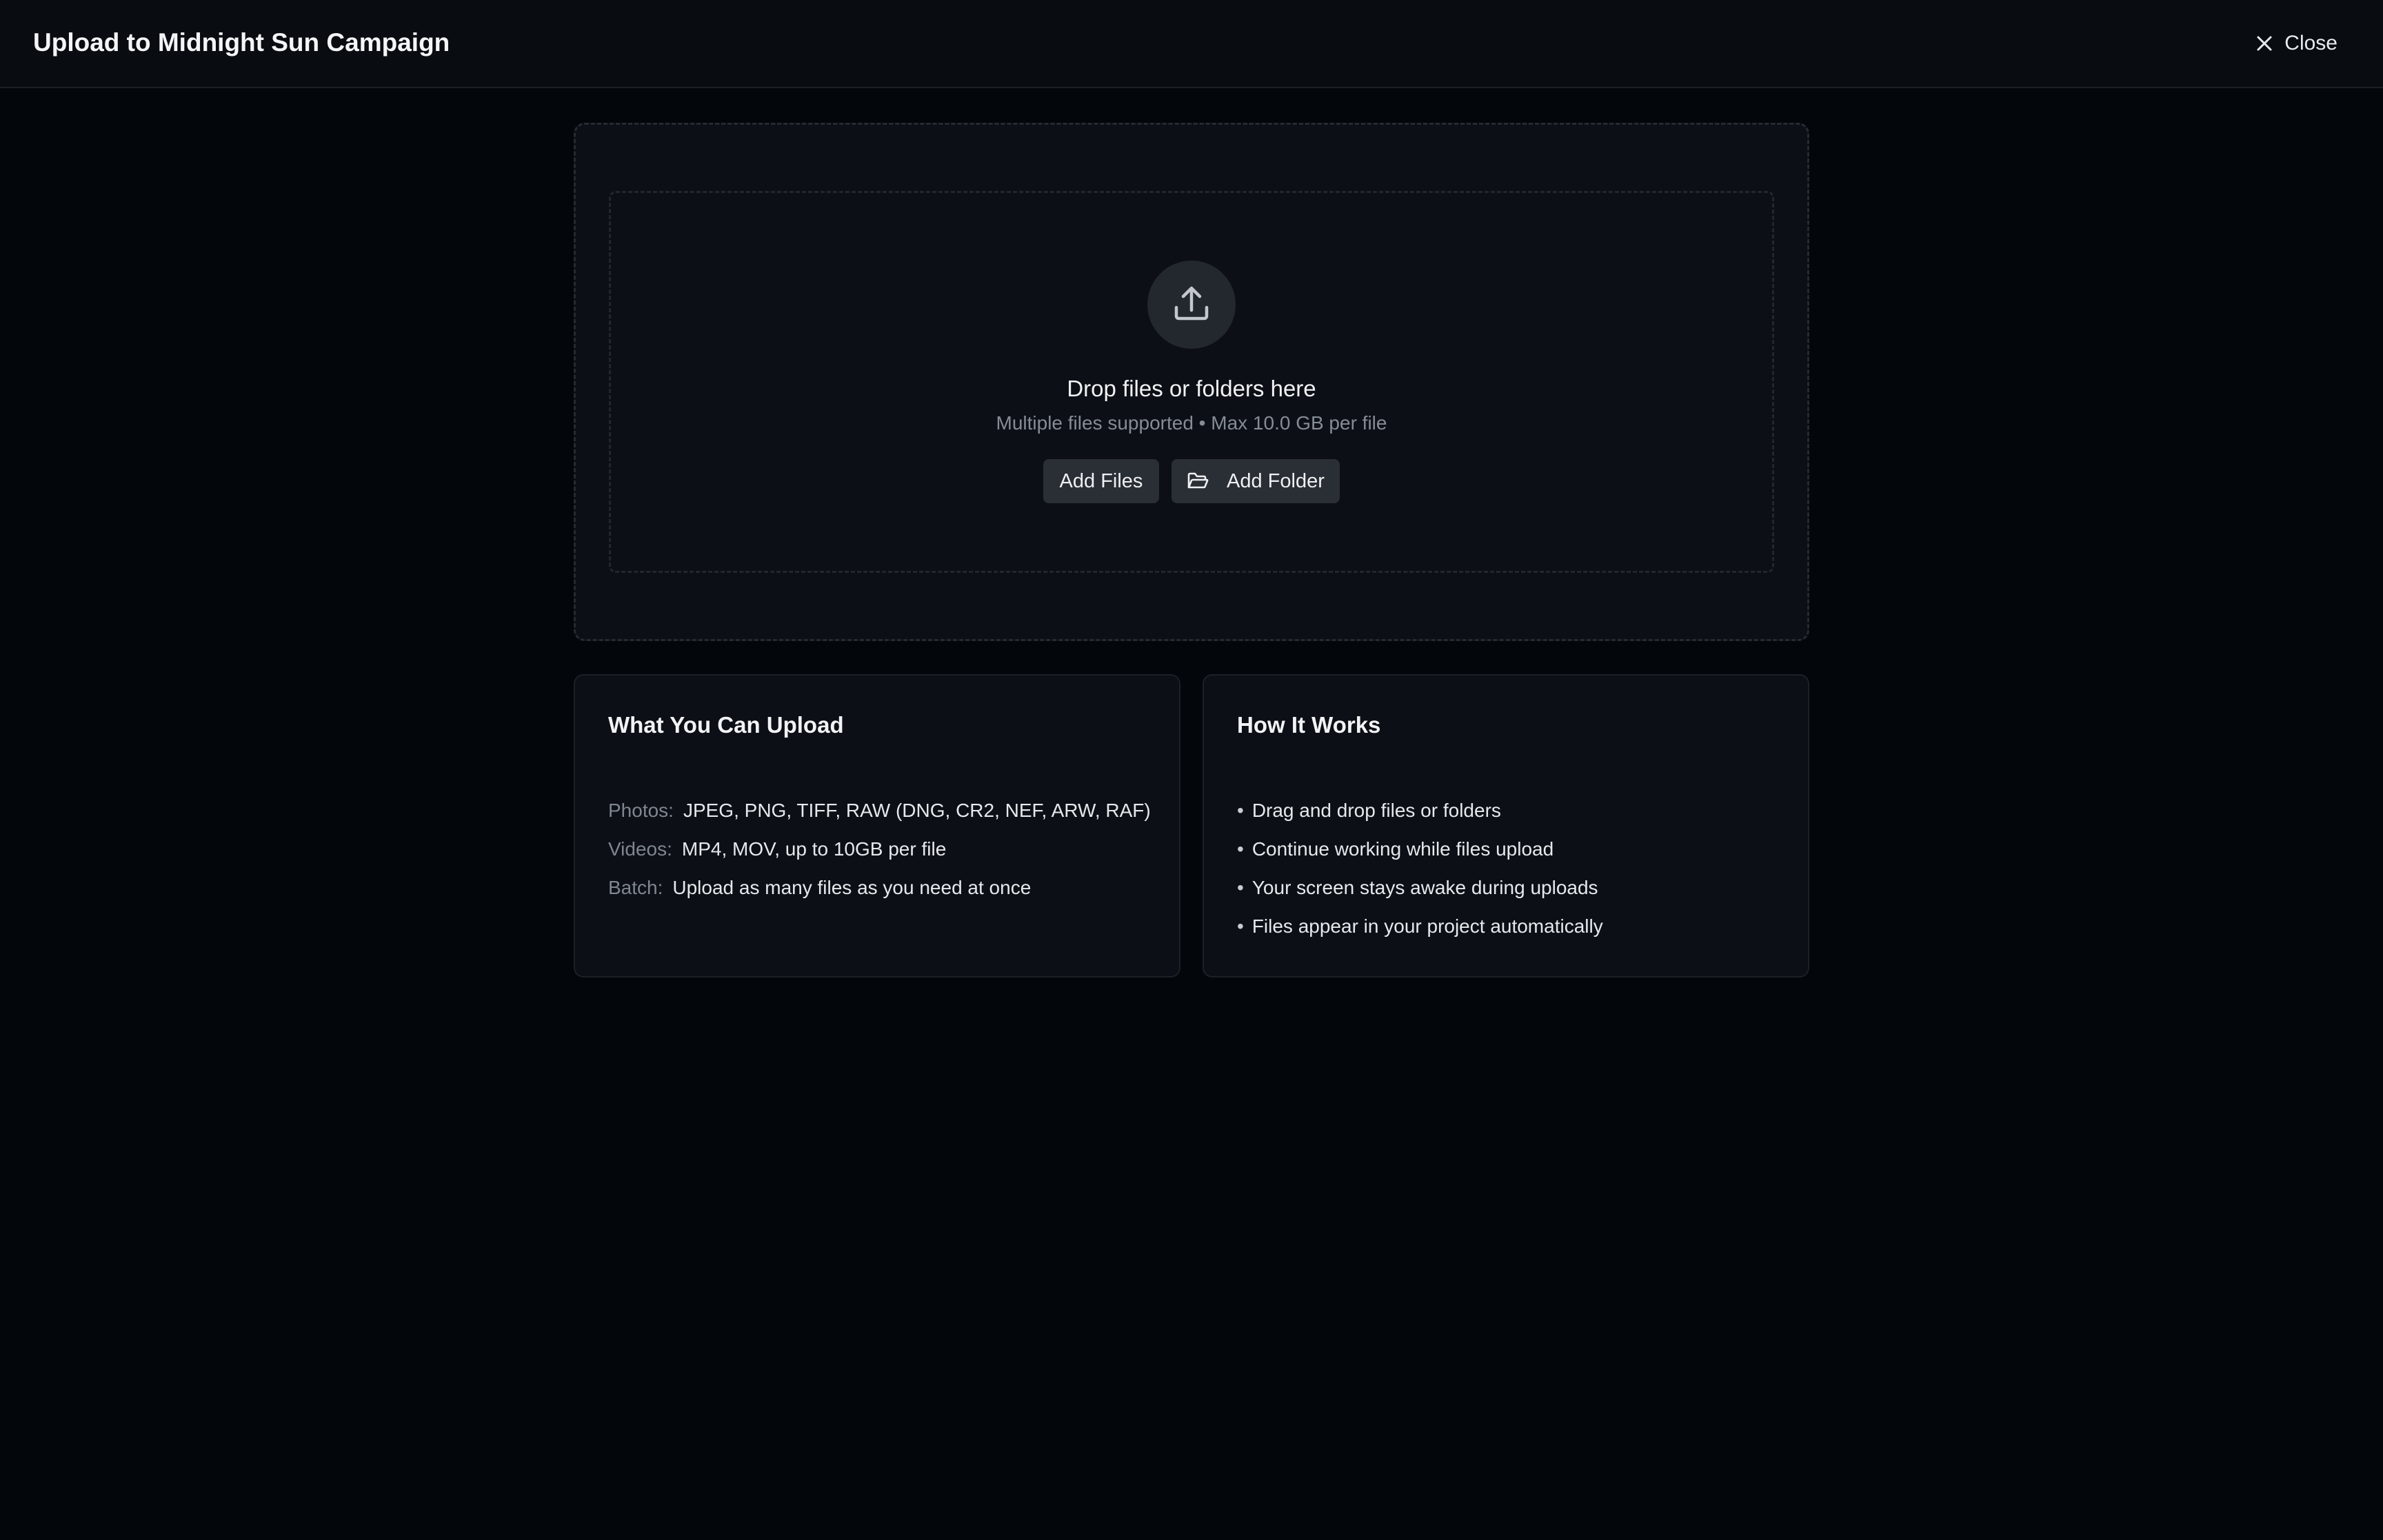 The image size is (2383, 1540). Describe the element at coordinates (814, 849) in the screenshot. I see `spec-value: MP4, MOV, up to 10GB per file` at that location.